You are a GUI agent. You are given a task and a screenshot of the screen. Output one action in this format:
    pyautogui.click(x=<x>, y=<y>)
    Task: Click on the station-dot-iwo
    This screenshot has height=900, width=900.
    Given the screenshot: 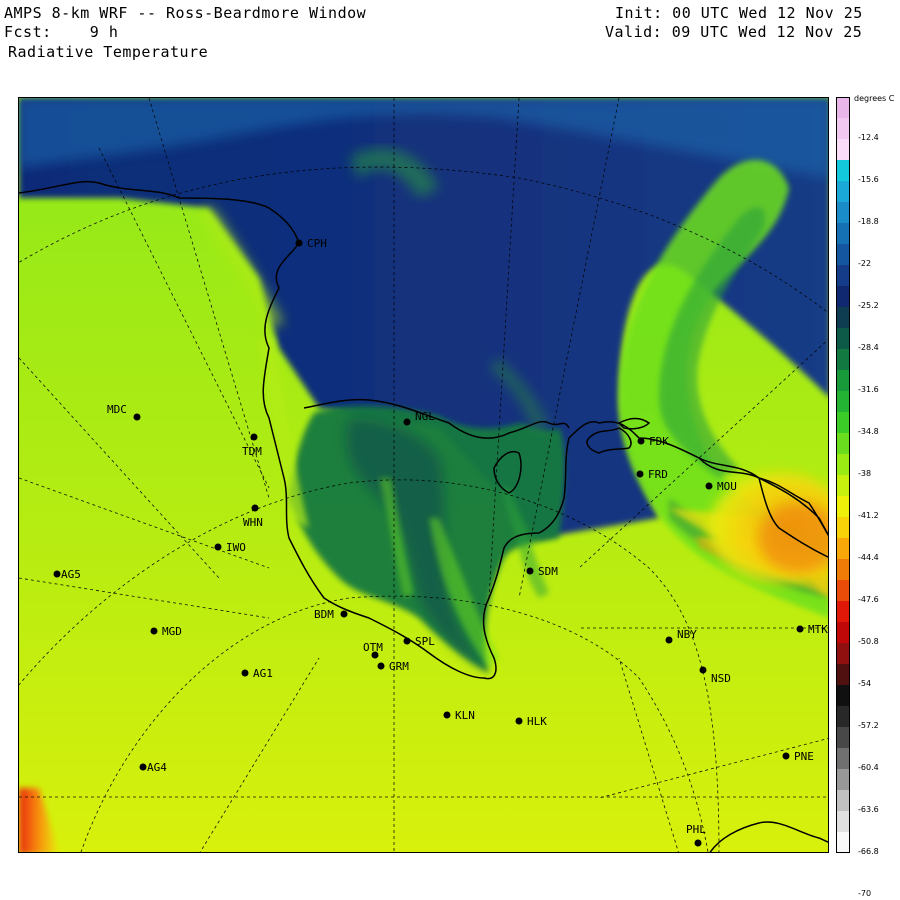 What is the action you would take?
    pyautogui.click(x=218, y=547)
    